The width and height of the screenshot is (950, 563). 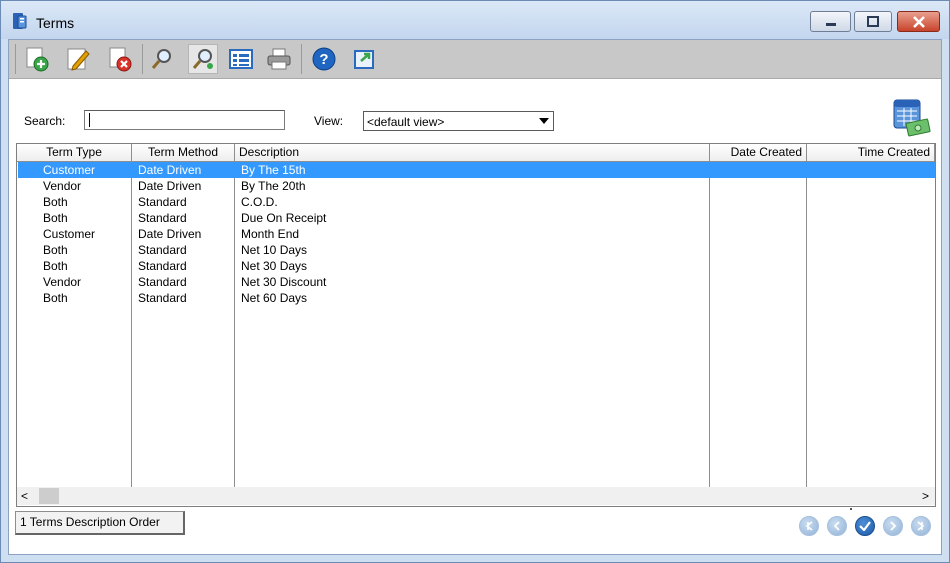 I want to click on table-cell-description: Net 30 Discount, so click(x=284, y=282).